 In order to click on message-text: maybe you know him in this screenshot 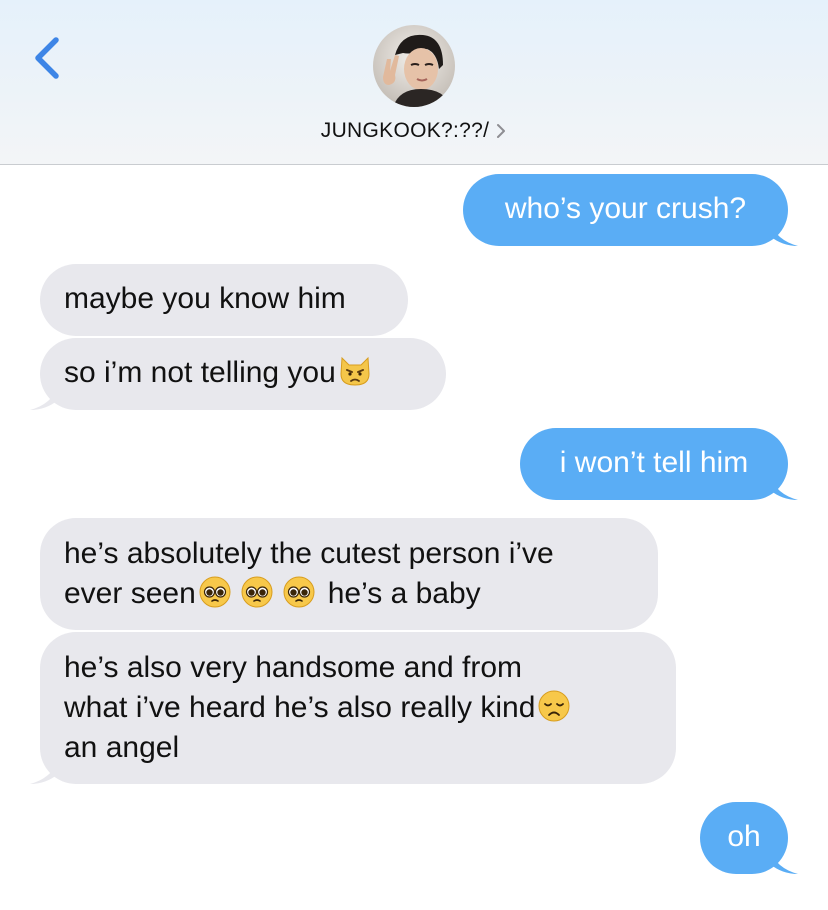, I will do `click(205, 298)`.